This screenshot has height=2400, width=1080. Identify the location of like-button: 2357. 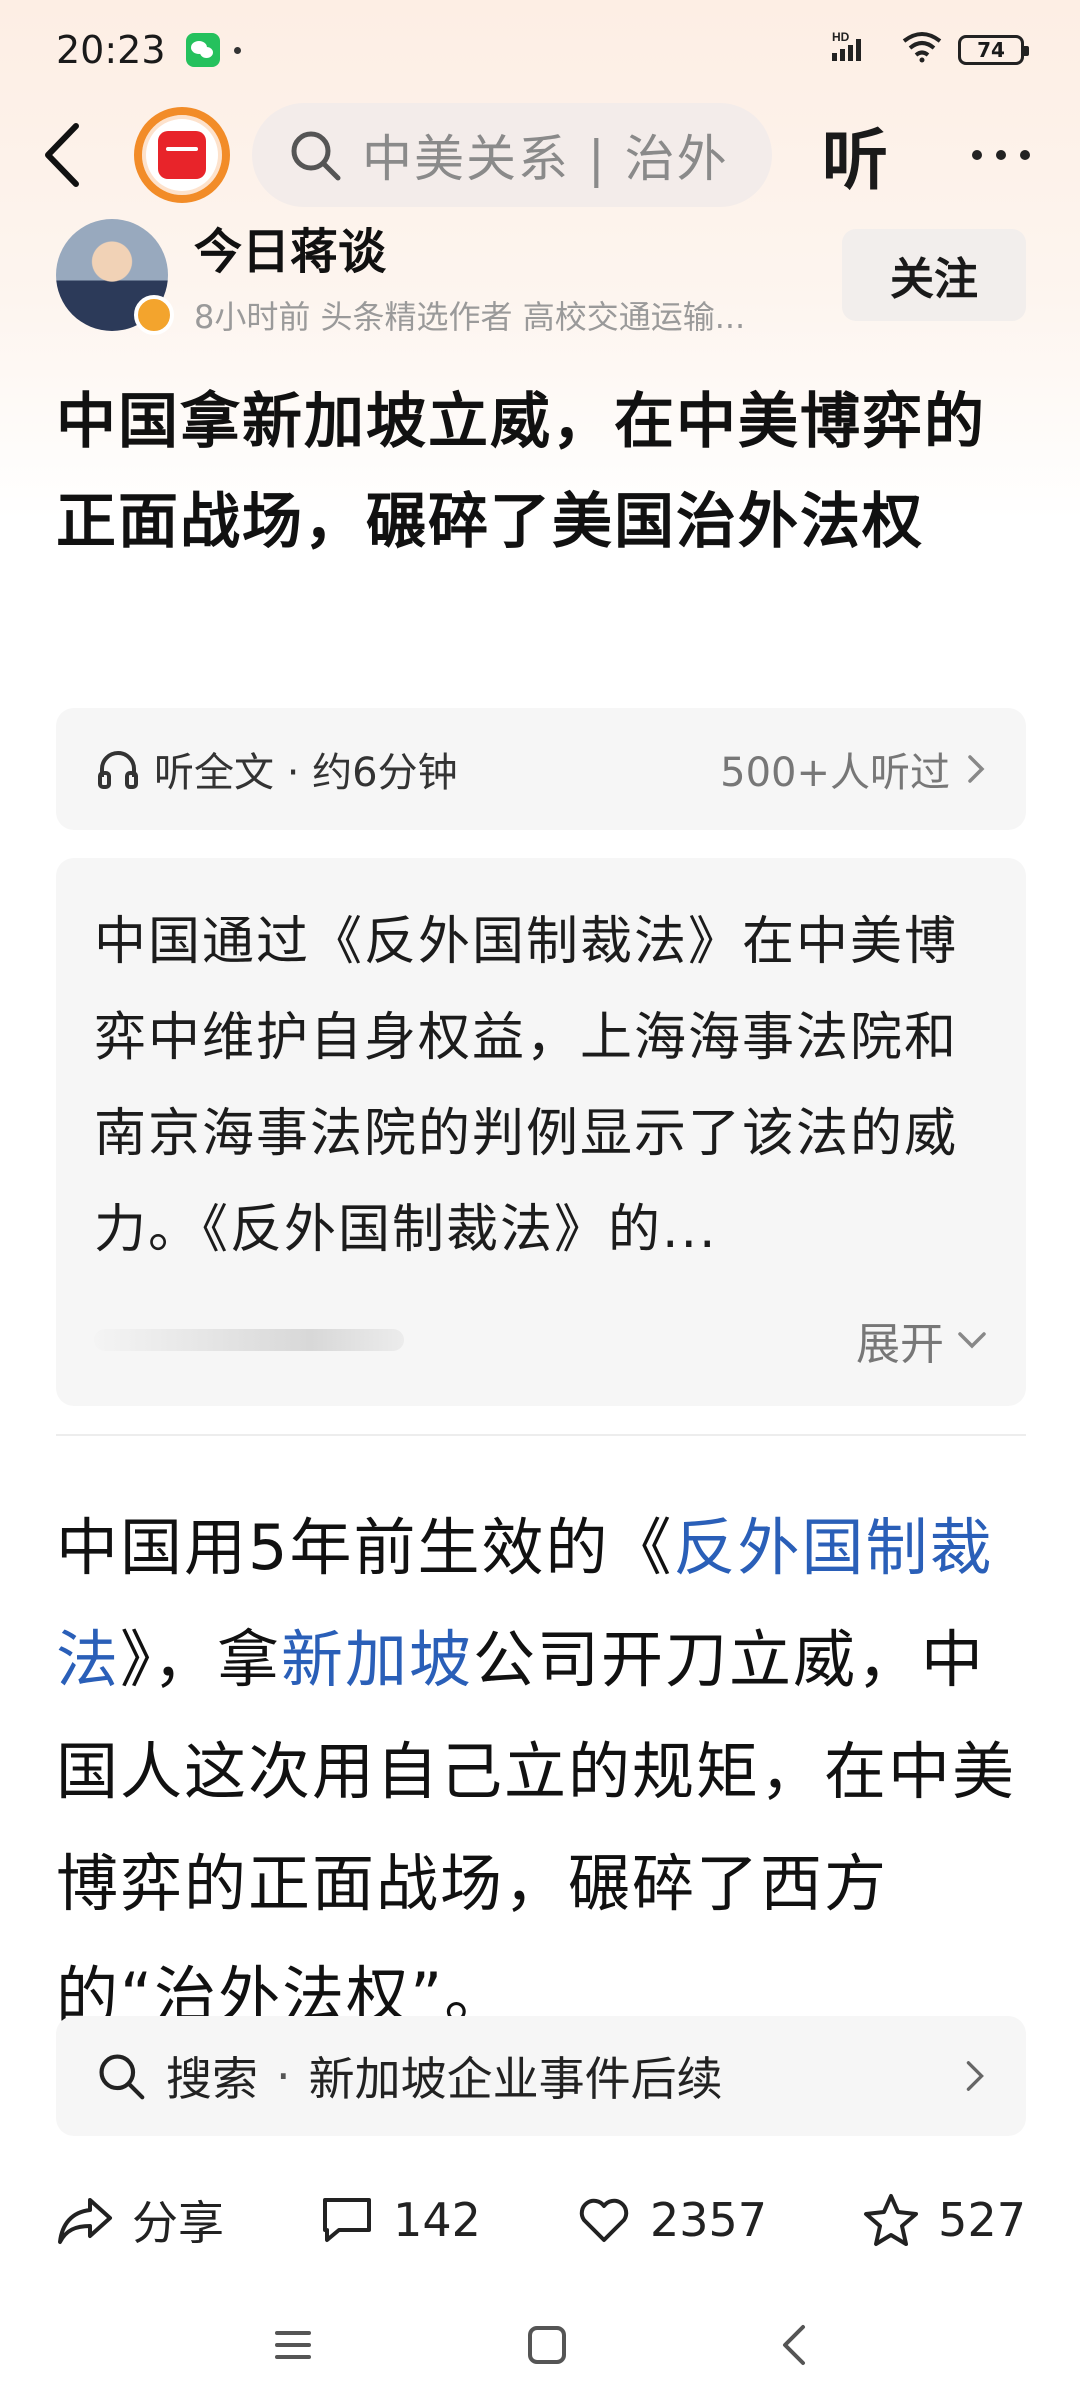
(671, 2220).